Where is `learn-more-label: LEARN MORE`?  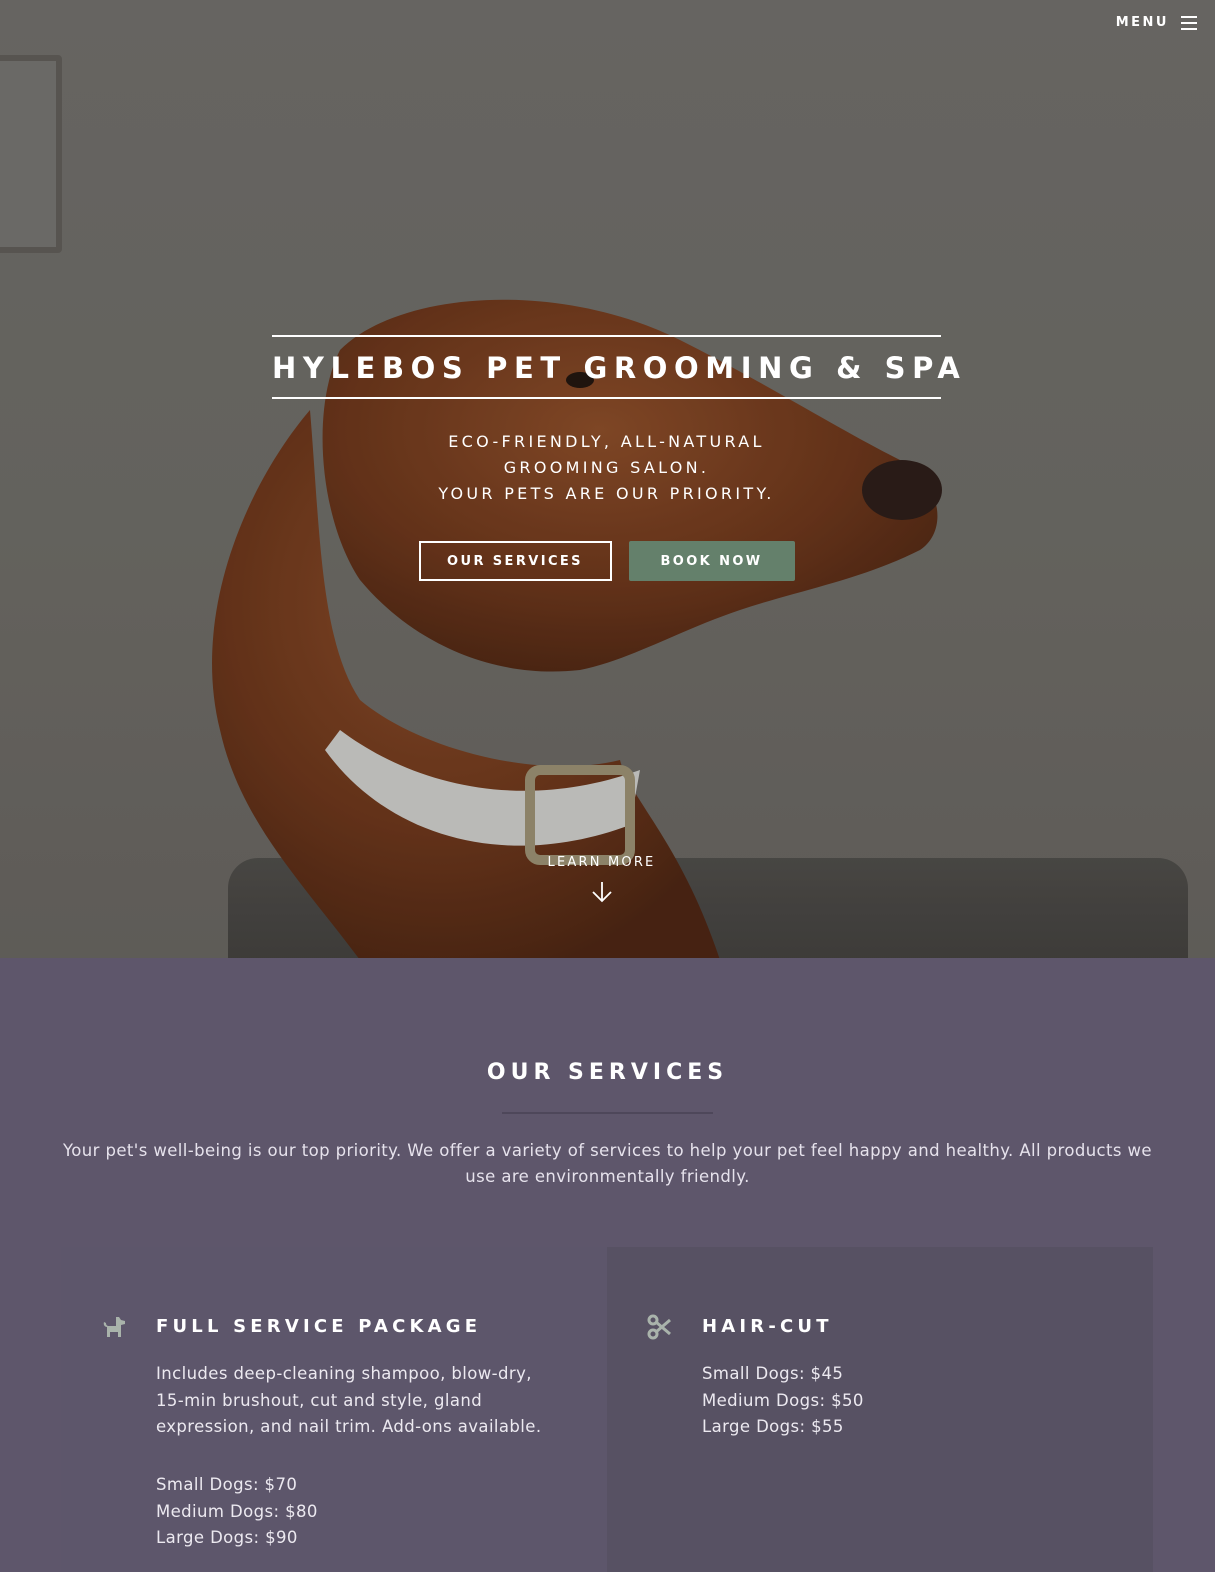 learn-more-label: LEARN MORE is located at coordinates (601, 862).